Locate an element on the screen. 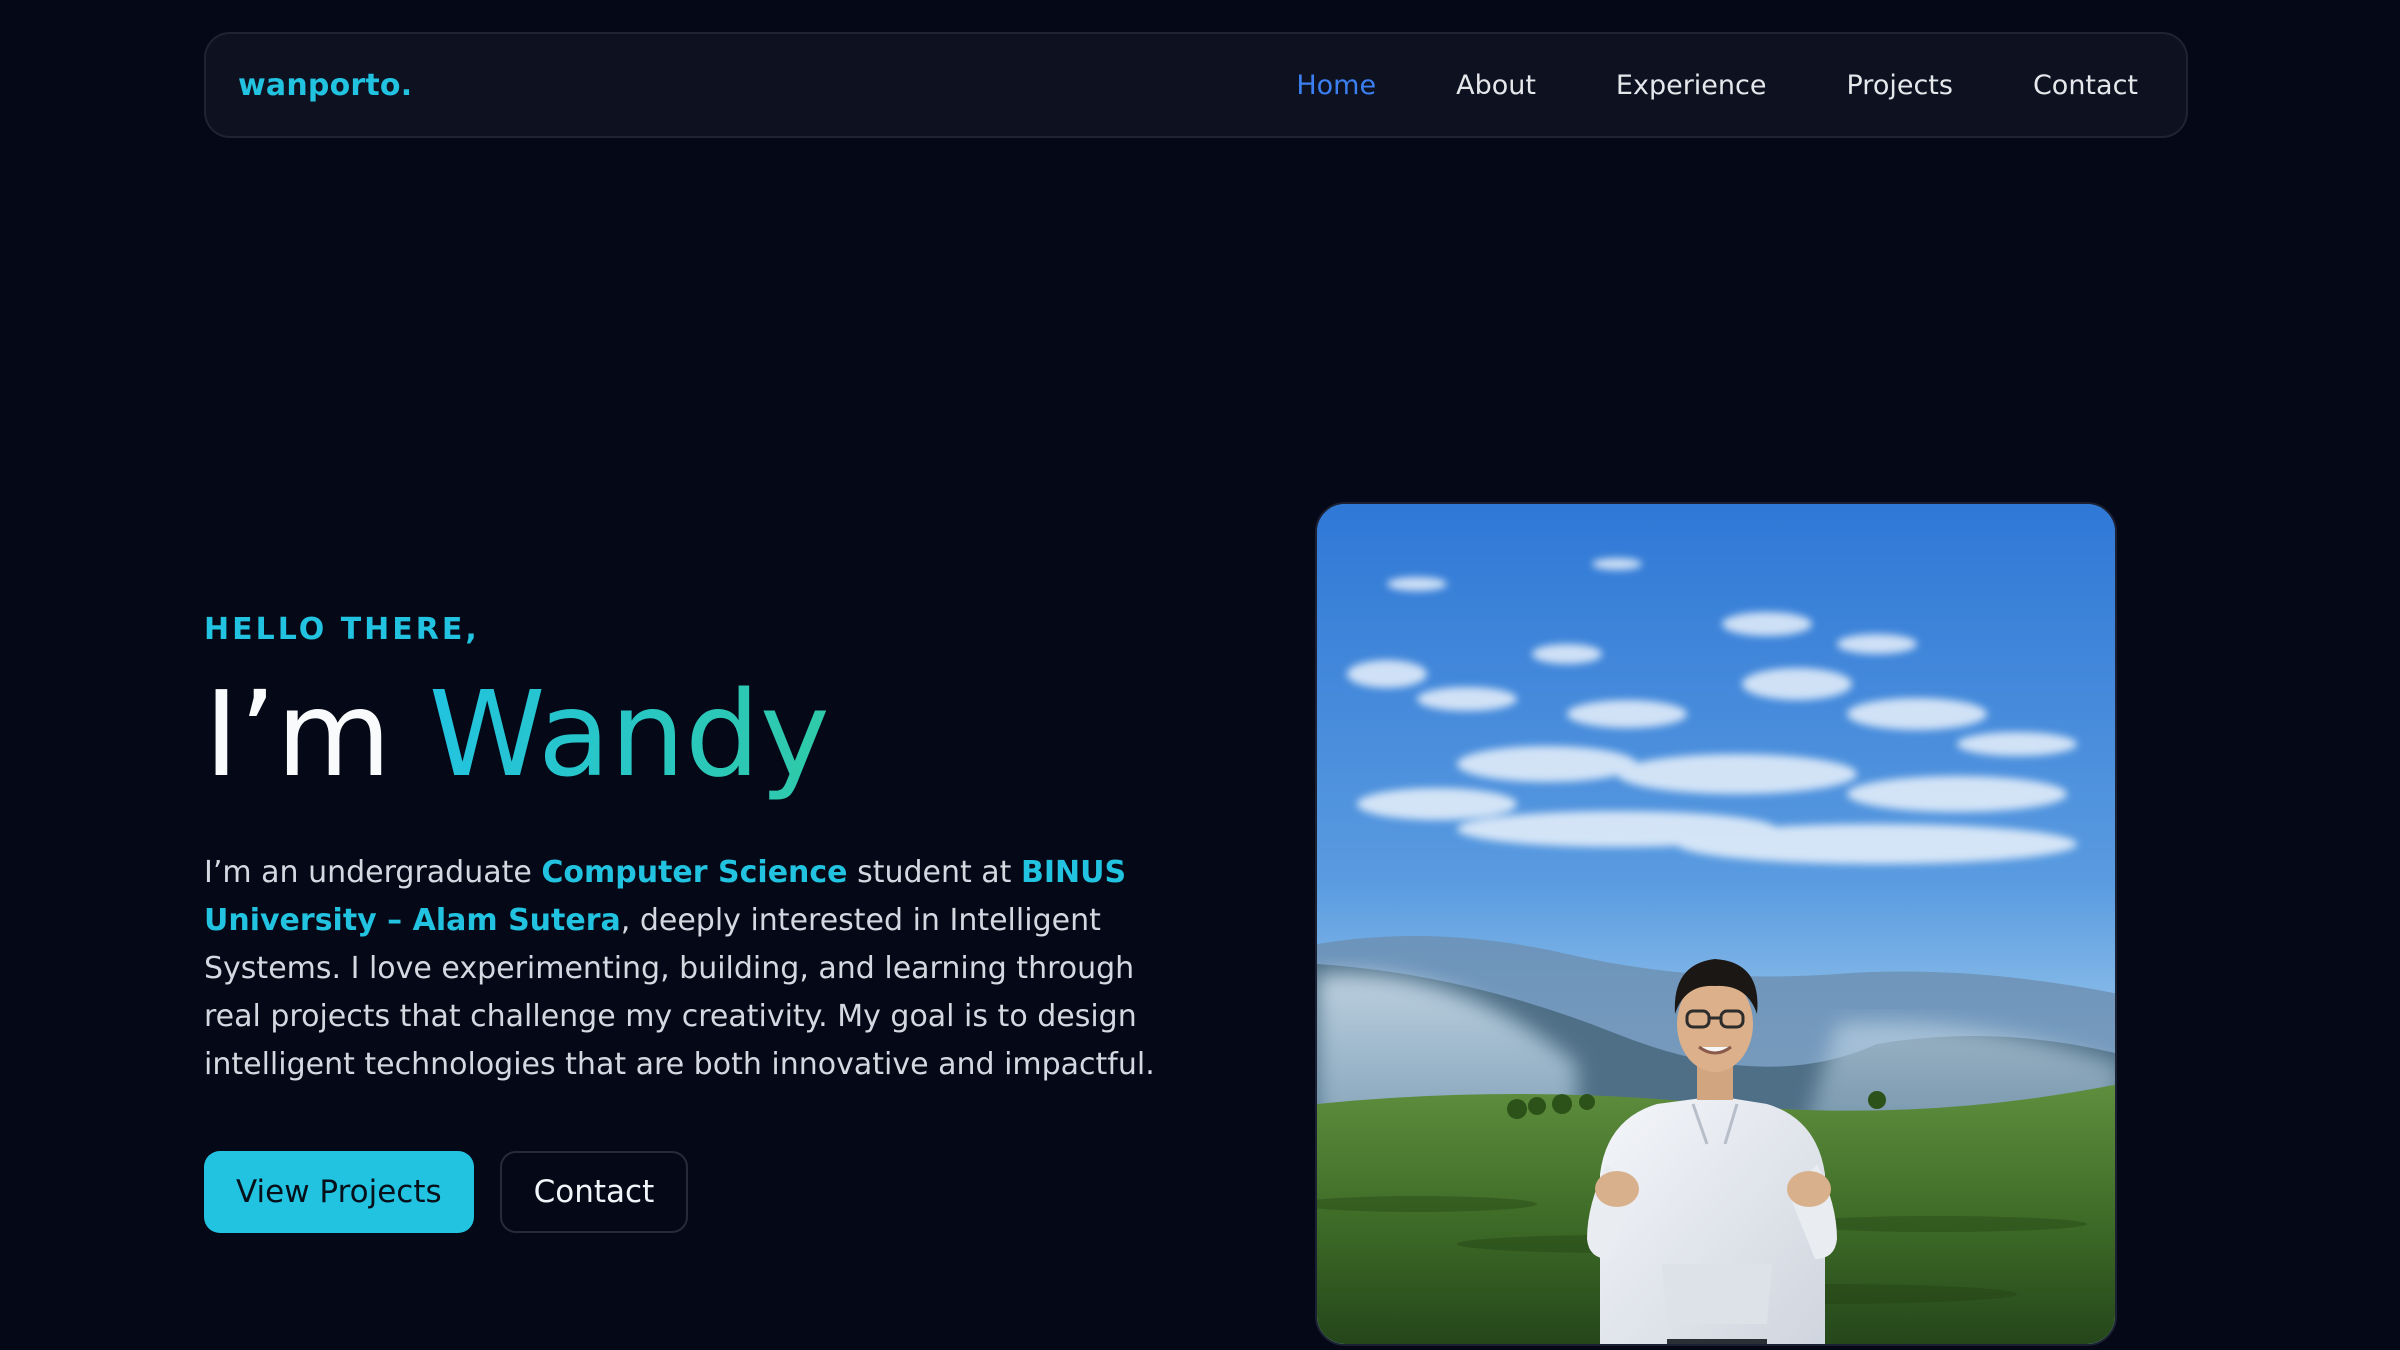 Image resolution: width=2400 pixels, height=1350 pixels. headline-prefix: I’m is located at coordinates (316, 734).